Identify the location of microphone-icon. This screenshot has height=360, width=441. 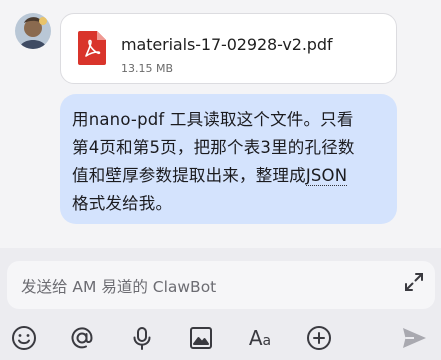
(142, 338).